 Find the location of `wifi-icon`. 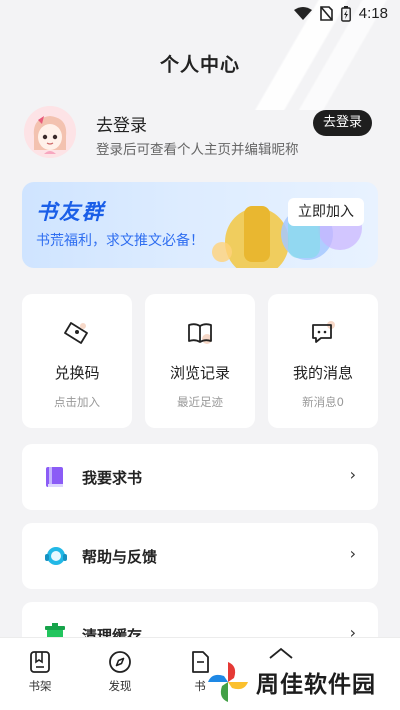

wifi-icon is located at coordinates (302, 13).